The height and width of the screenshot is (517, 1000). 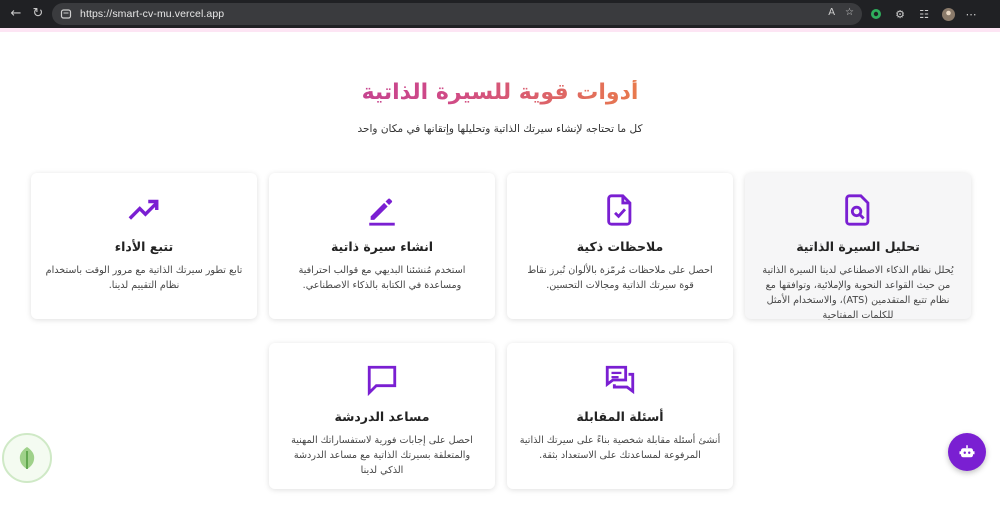 What do you see at coordinates (876, 14) in the screenshot?
I see `extension-icon` at bounding box center [876, 14].